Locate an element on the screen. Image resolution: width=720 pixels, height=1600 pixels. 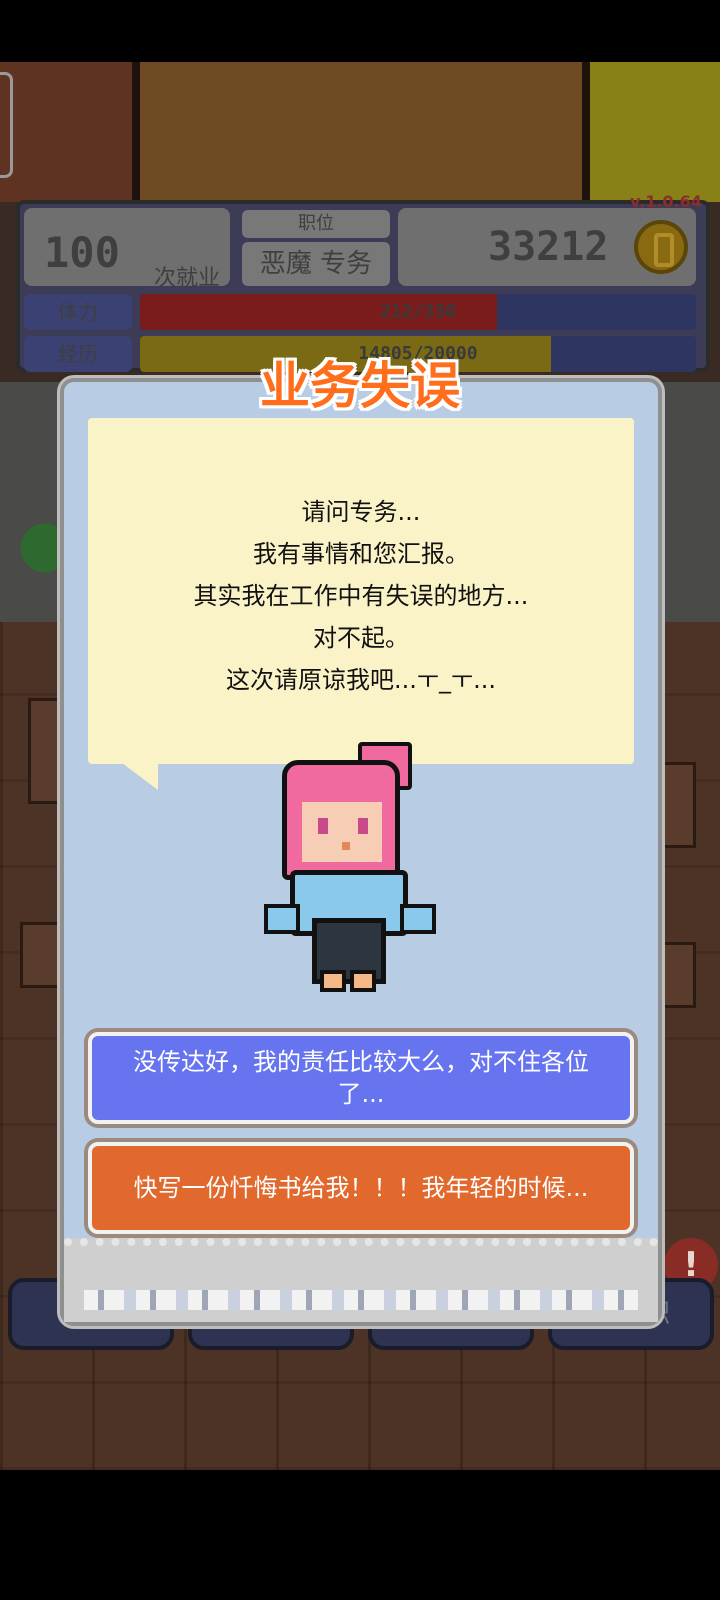
dialog-line: 我有事情和您汇报。 is located at coordinates (361, 554).